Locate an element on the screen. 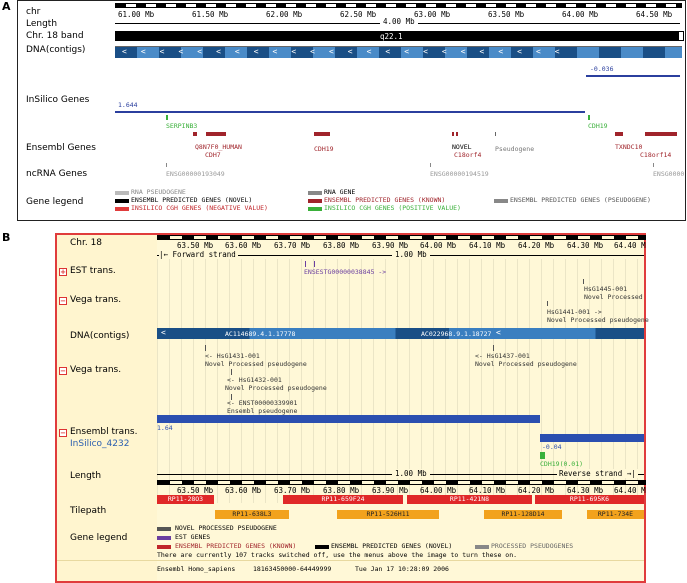 This screenshot has width=687, height=583. tilepath-clone: RP11-526H11 is located at coordinates (388, 514).